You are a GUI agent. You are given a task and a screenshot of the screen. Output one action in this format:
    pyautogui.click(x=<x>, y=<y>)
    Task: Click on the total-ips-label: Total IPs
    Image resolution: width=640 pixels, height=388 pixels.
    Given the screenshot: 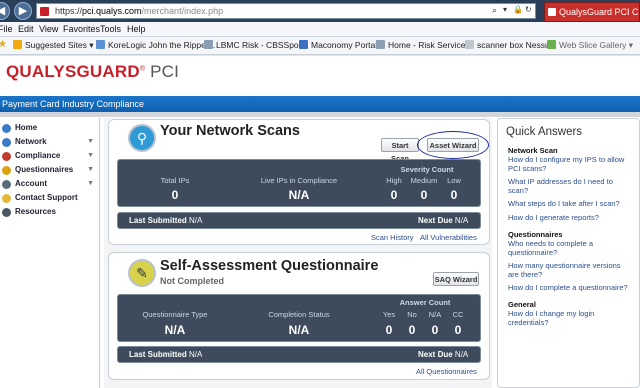 What is the action you would take?
    pyautogui.click(x=175, y=180)
    